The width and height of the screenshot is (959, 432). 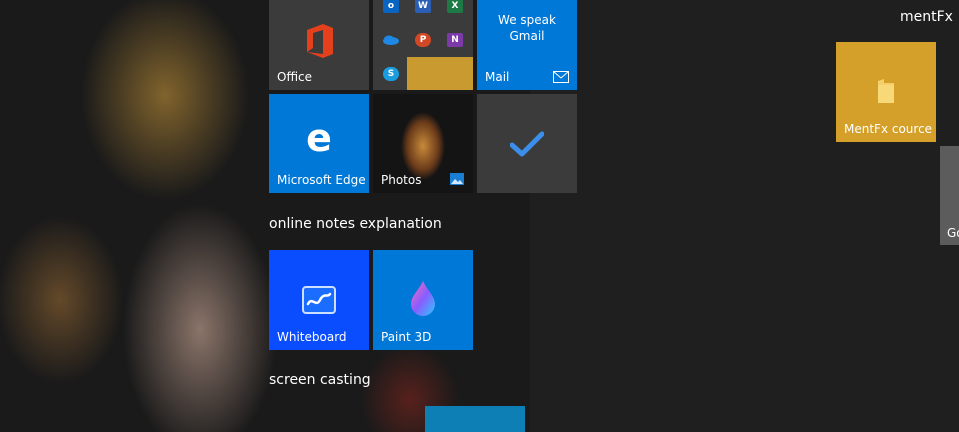 I want to click on office-tile: Office, so click(x=319, y=45).